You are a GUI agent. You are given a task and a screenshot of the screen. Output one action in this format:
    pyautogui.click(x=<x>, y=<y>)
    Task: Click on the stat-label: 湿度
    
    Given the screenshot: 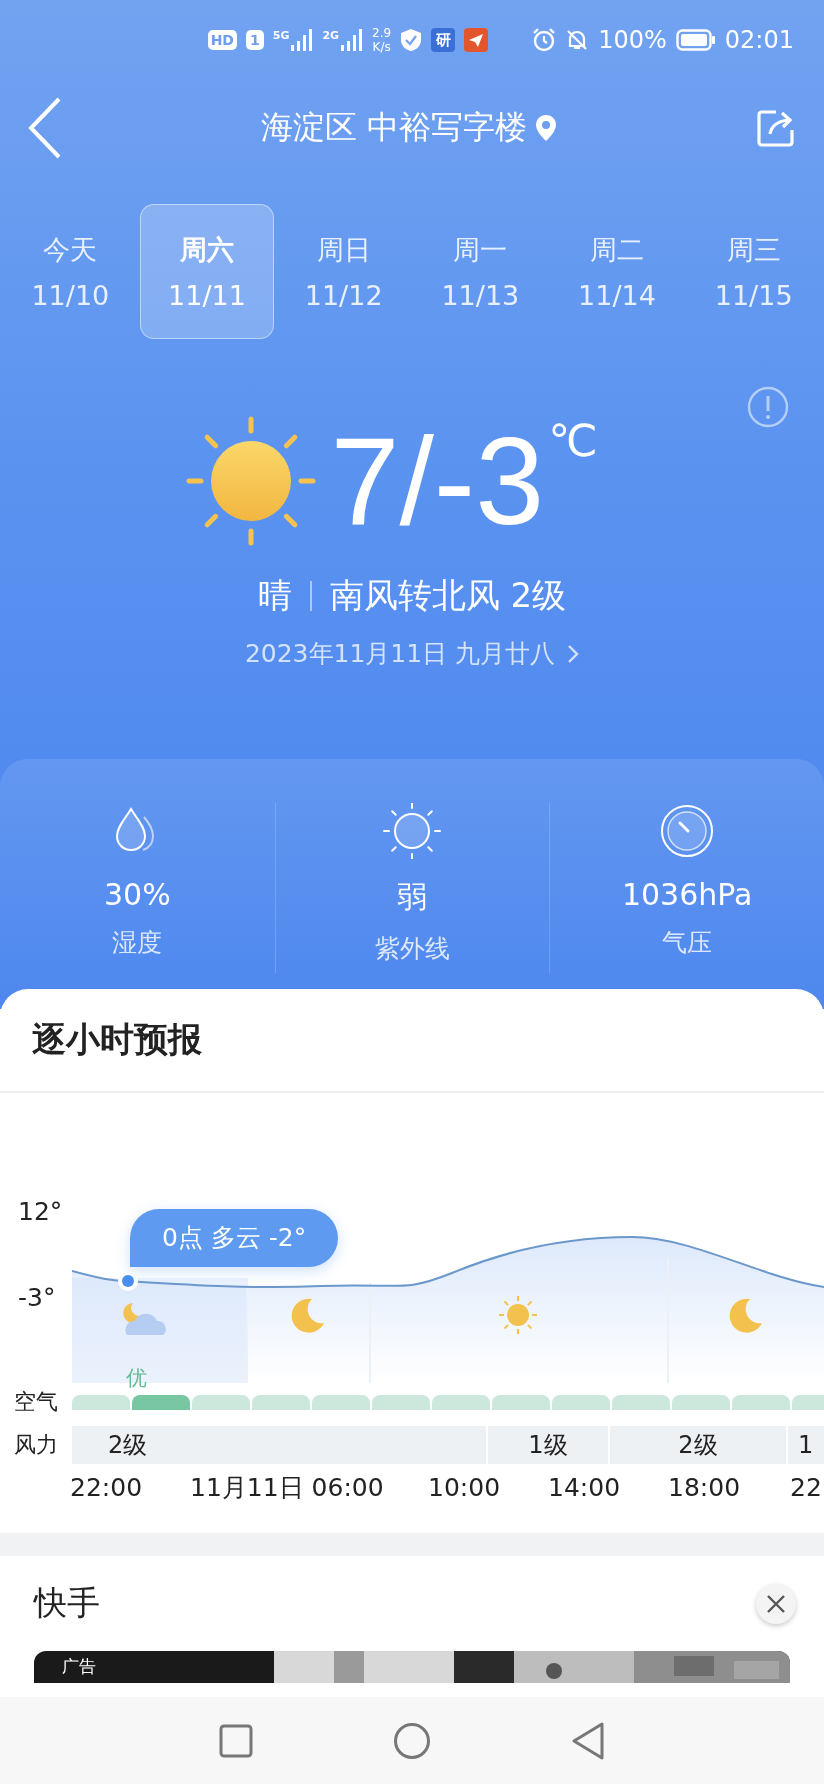 What is the action you would take?
    pyautogui.click(x=137, y=943)
    